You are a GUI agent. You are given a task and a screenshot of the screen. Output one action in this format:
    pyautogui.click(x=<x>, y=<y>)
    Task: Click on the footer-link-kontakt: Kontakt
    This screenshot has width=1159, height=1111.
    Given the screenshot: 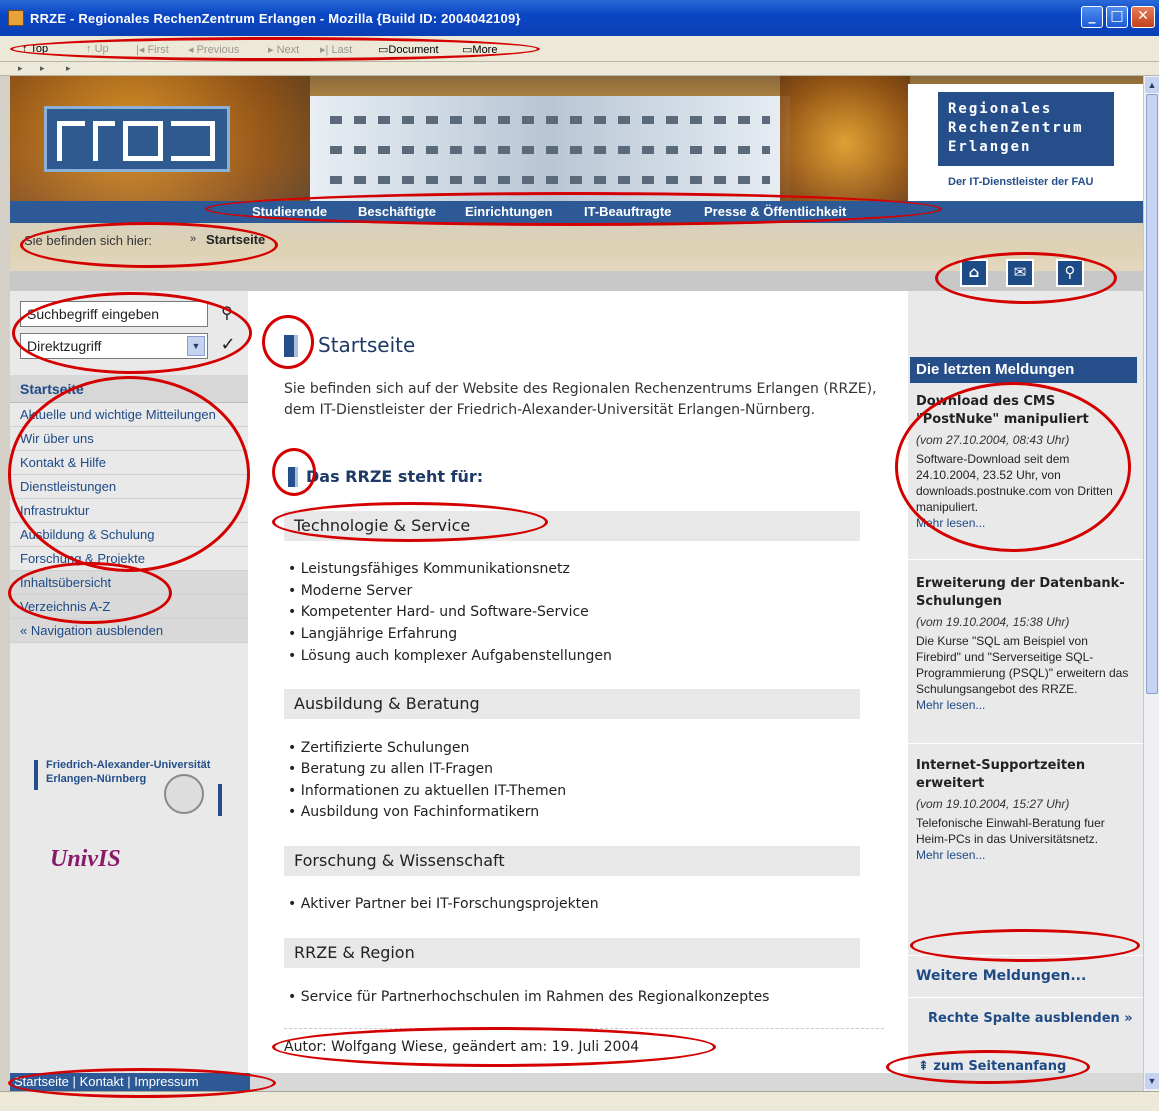 What is the action you would take?
    pyautogui.click(x=102, y=1081)
    